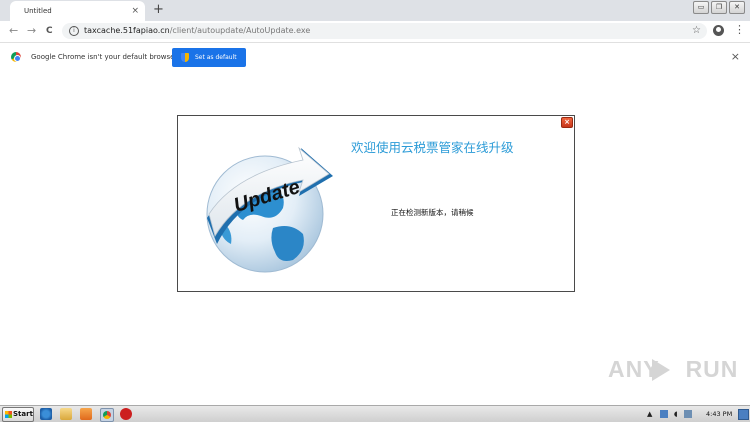  Describe the element at coordinates (49, 31) in the screenshot. I see `reload-button: C` at that location.